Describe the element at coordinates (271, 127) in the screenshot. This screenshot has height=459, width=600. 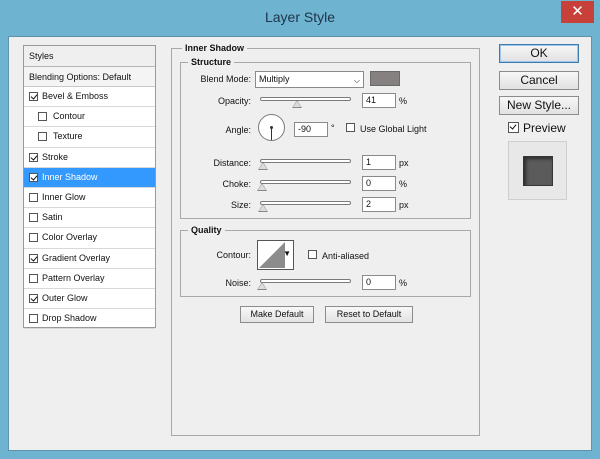
I see `angle-dial-icon` at that location.